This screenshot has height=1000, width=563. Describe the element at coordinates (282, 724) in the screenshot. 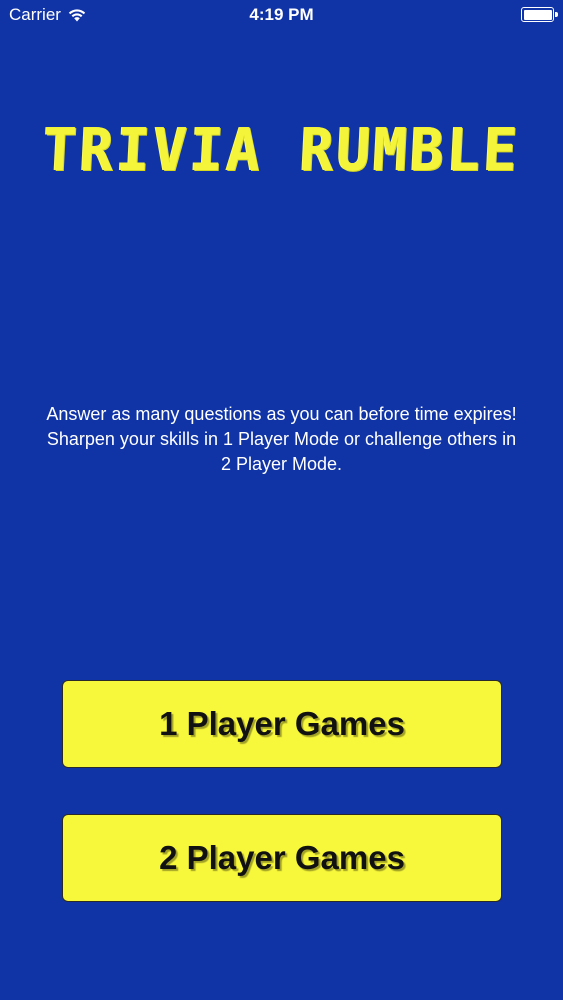

I see `one-player-games-button: 1 Player Games` at that location.